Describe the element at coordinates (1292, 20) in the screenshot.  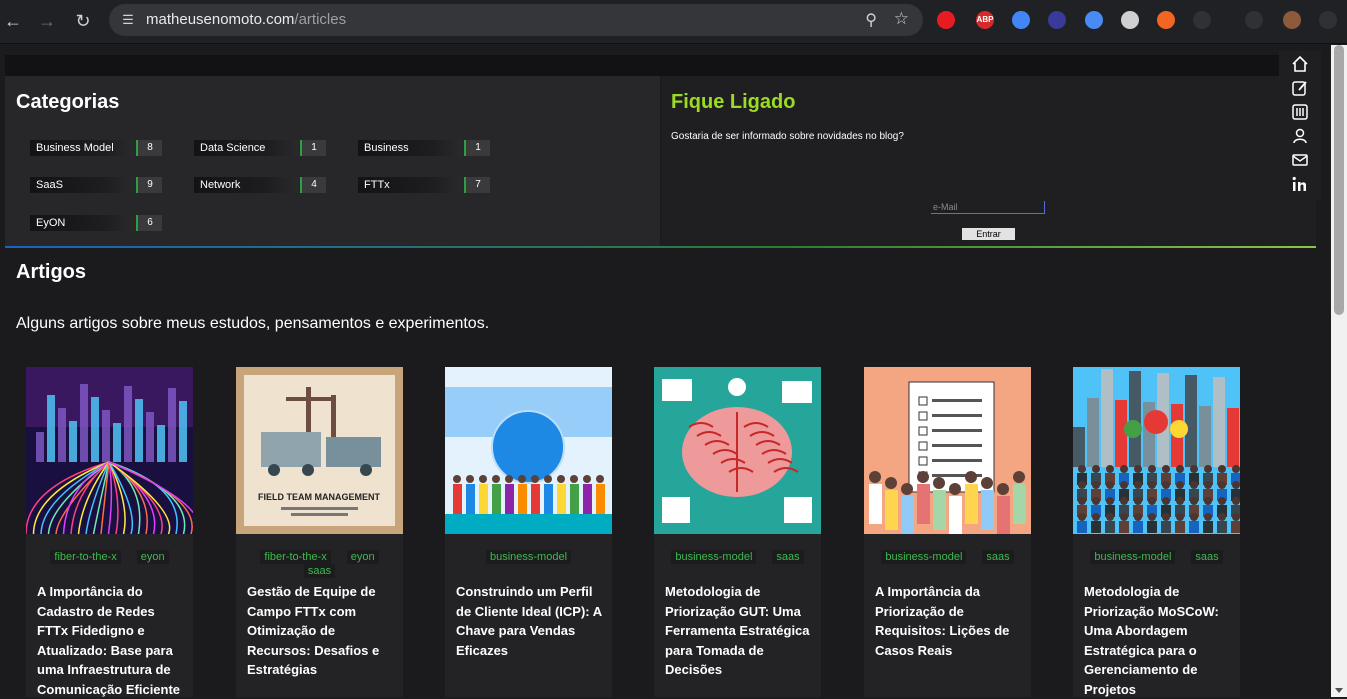
I see `profile-avatar` at that location.